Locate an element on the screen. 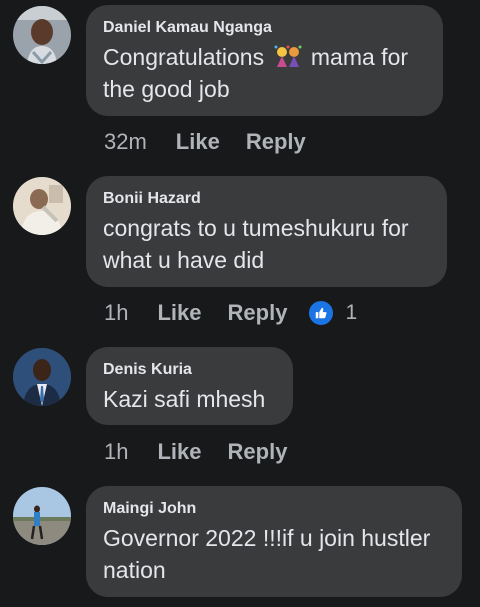  comment-actions: 1h Like Reply is located at coordinates (208, 452).